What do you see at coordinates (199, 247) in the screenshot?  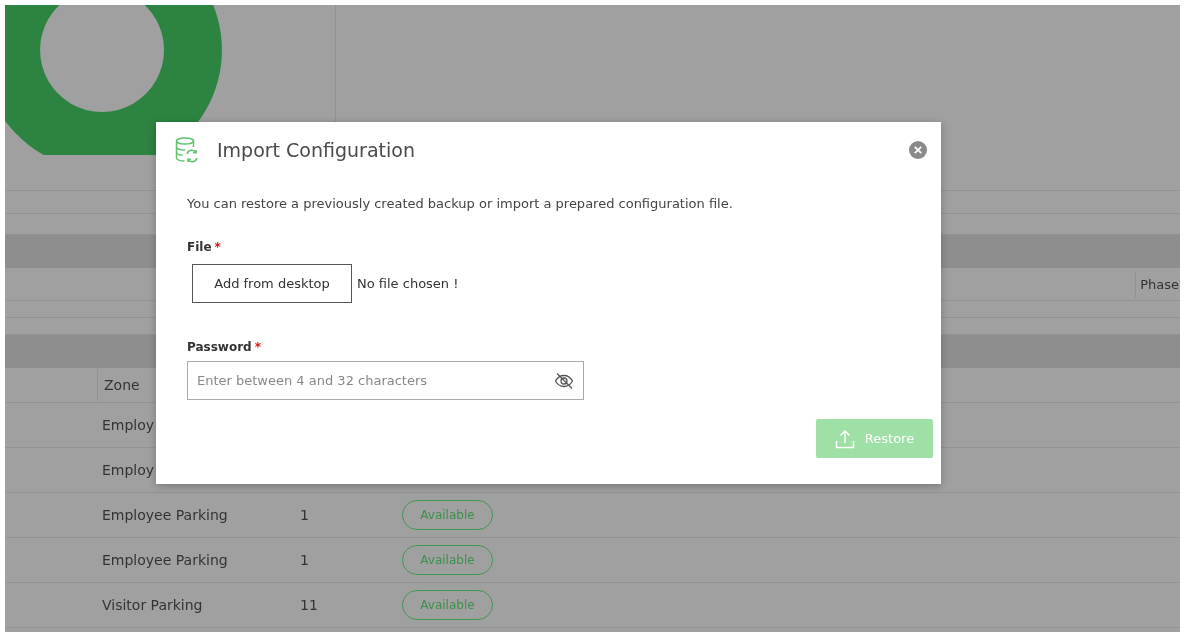 I see `field-label: File` at bounding box center [199, 247].